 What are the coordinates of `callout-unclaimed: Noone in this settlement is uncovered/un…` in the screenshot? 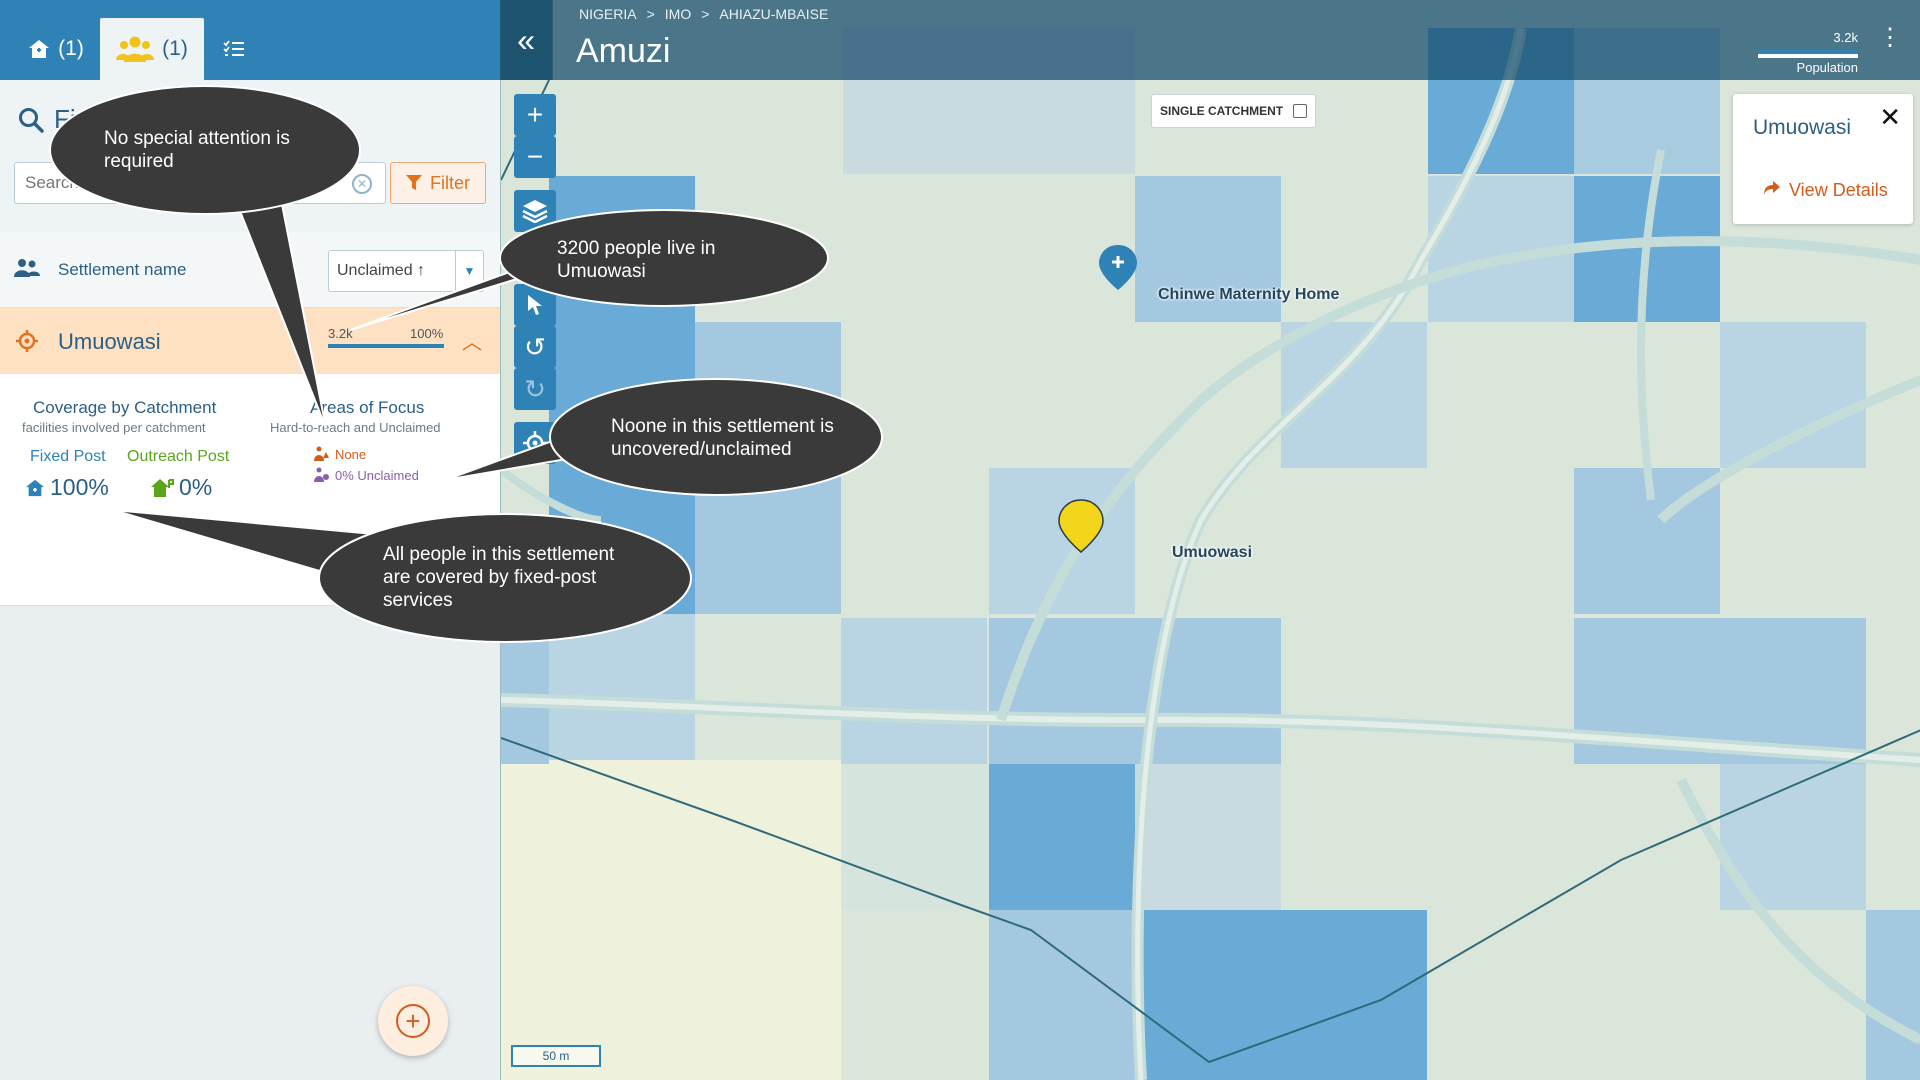 It's located at (722, 438).